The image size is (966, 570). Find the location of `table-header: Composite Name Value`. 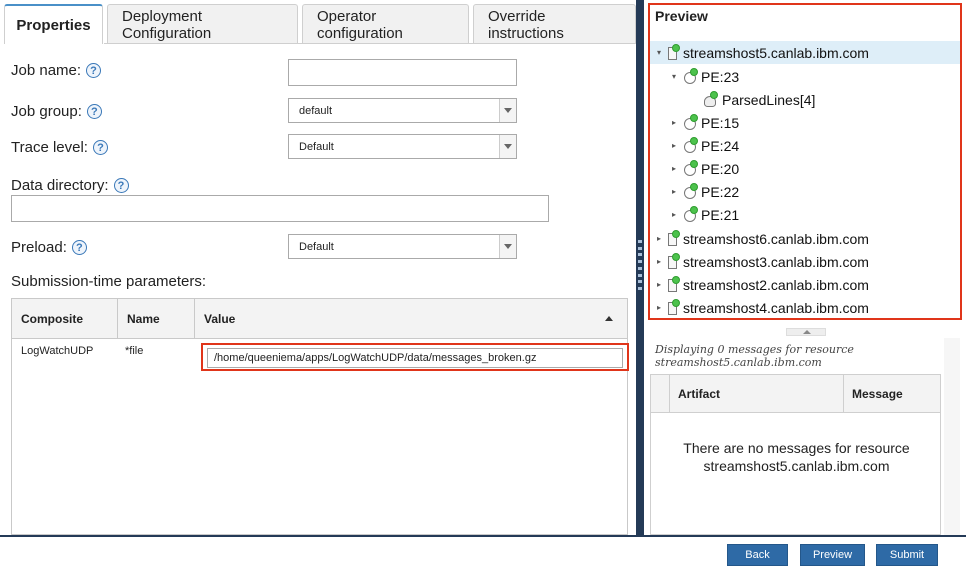

table-header: Composite Name Value is located at coordinates (319, 319).